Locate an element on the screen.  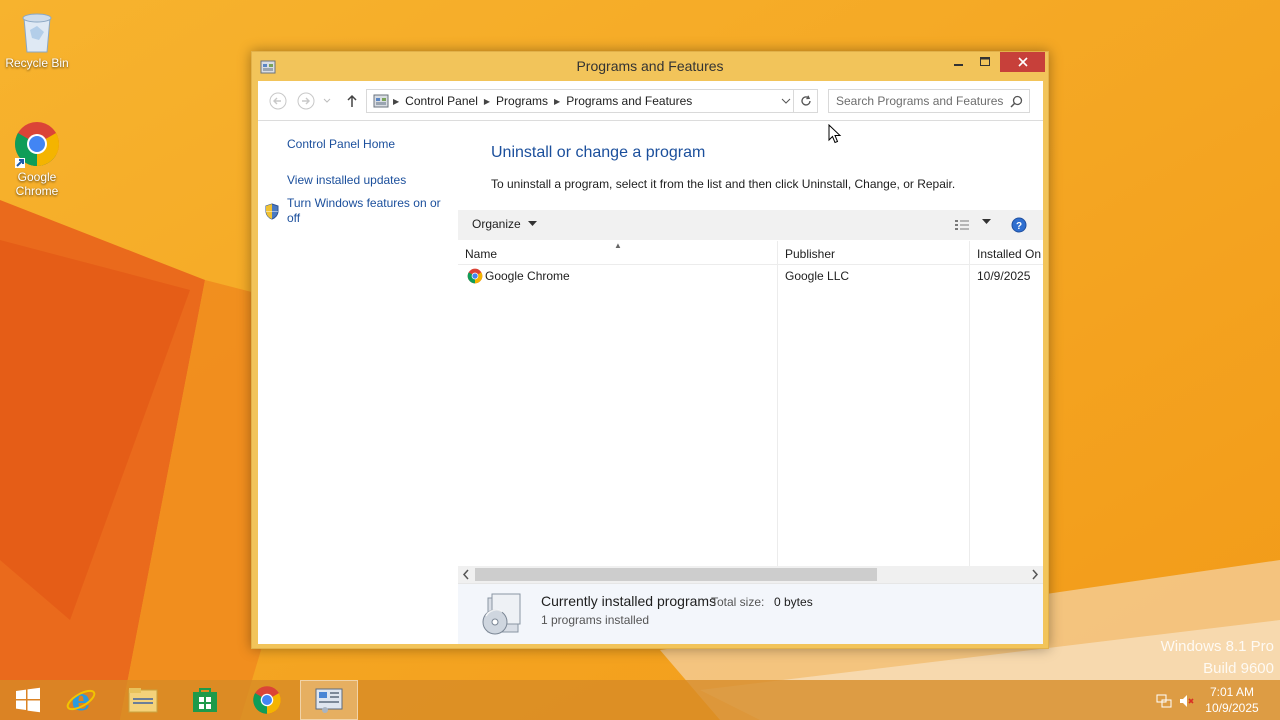
shield-icon is located at coordinates (272, 211).